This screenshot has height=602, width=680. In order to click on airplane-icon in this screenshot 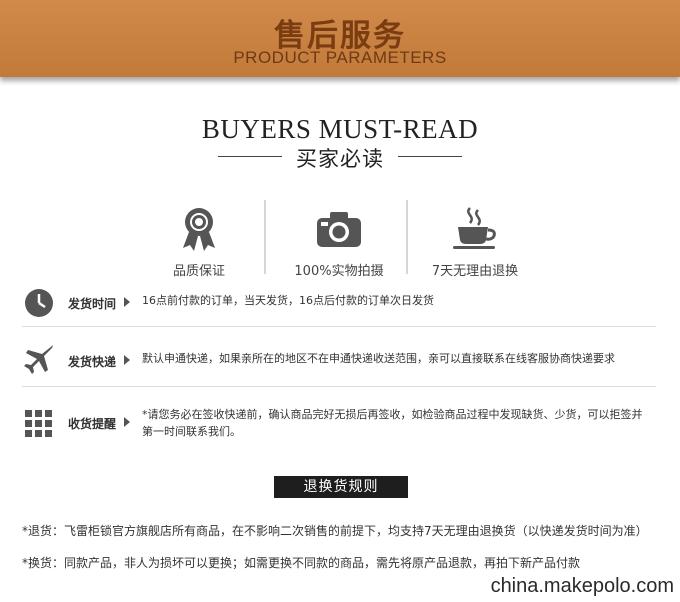, I will do `click(38, 359)`.